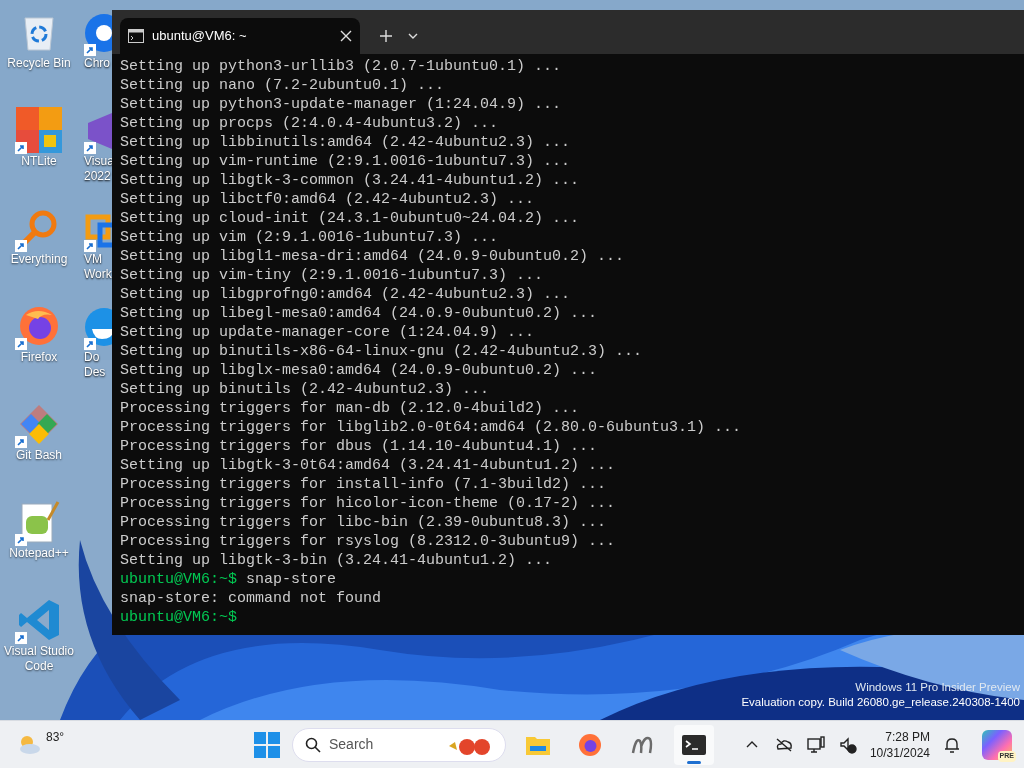 This screenshot has height=768, width=1024. Describe the element at coordinates (39, 63) in the screenshot. I see `desktop-icon-label: Recycle Bin` at that location.